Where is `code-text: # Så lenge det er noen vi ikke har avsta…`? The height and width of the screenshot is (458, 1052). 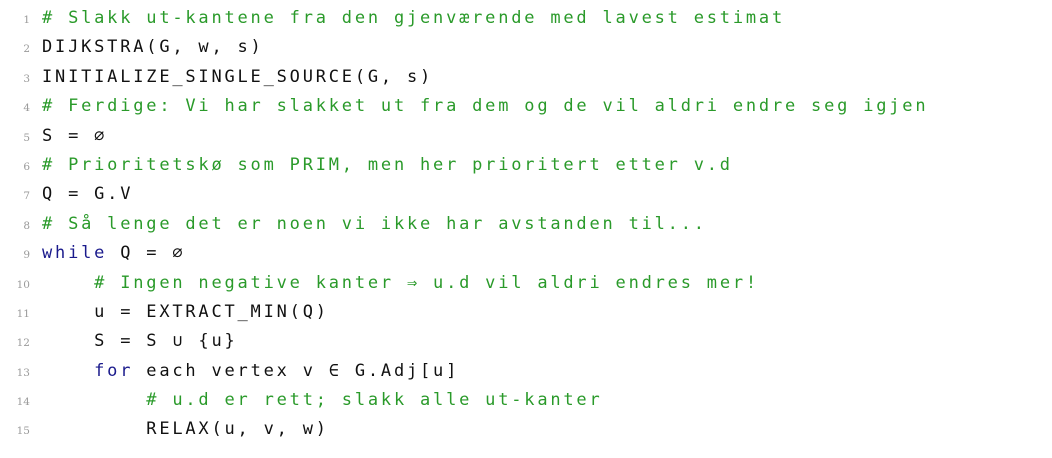 code-text: # Så lenge det er noen vi ikke har avsta… is located at coordinates (374, 224).